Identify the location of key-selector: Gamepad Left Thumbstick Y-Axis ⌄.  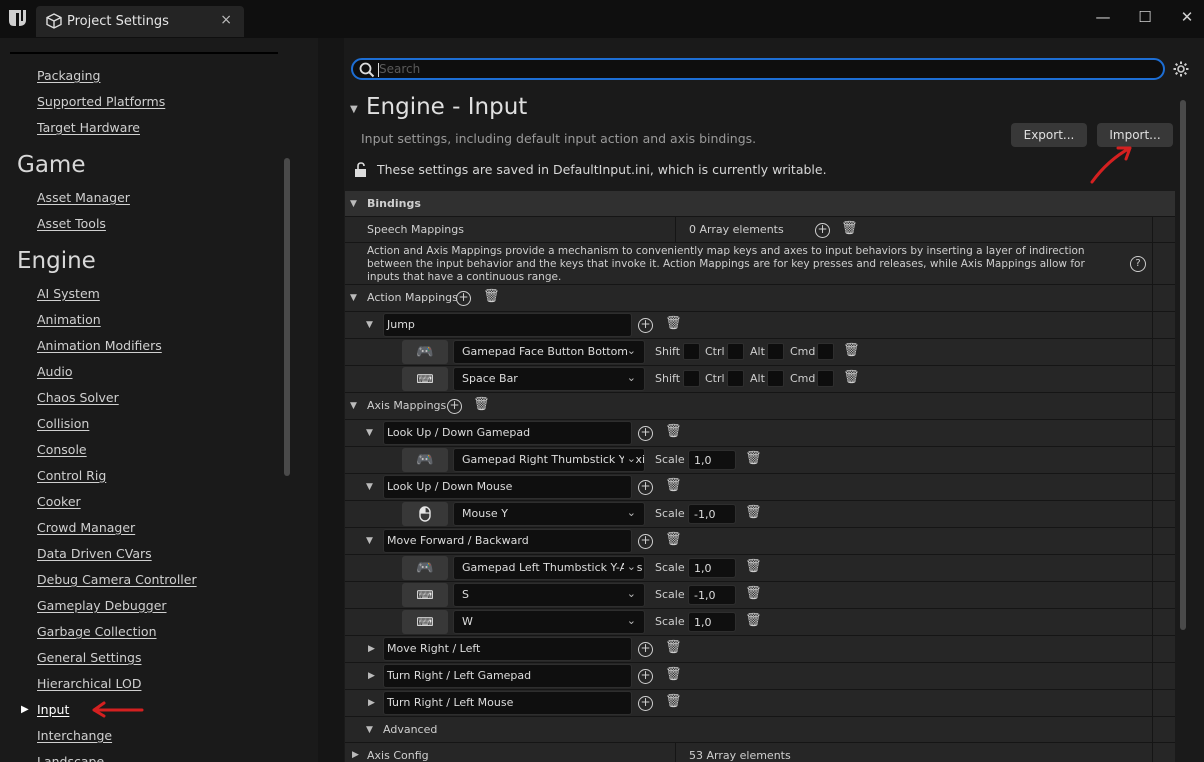
(549, 568).